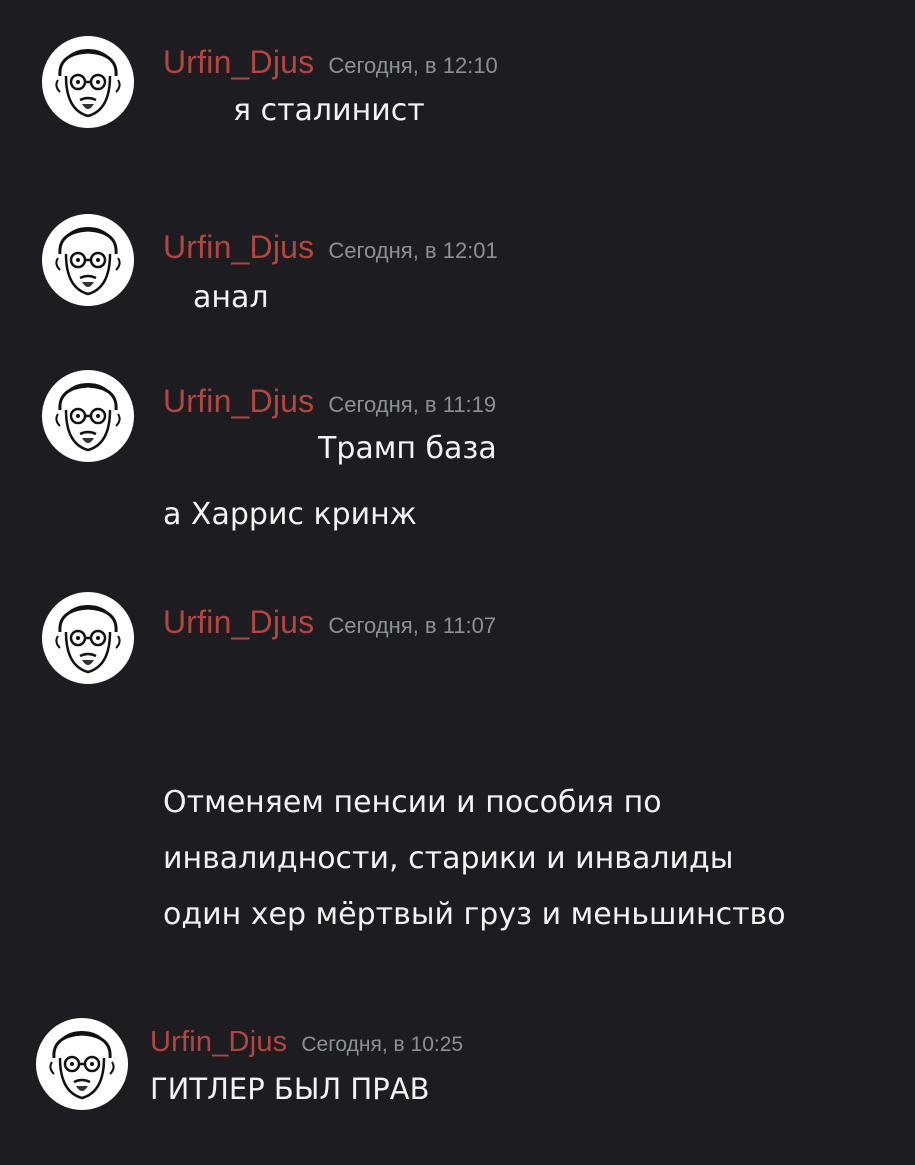  What do you see at coordinates (290, 1089) in the screenshot?
I see `message-text: ГИТЛЕР БЫЛ ПРАВ` at bounding box center [290, 1089].